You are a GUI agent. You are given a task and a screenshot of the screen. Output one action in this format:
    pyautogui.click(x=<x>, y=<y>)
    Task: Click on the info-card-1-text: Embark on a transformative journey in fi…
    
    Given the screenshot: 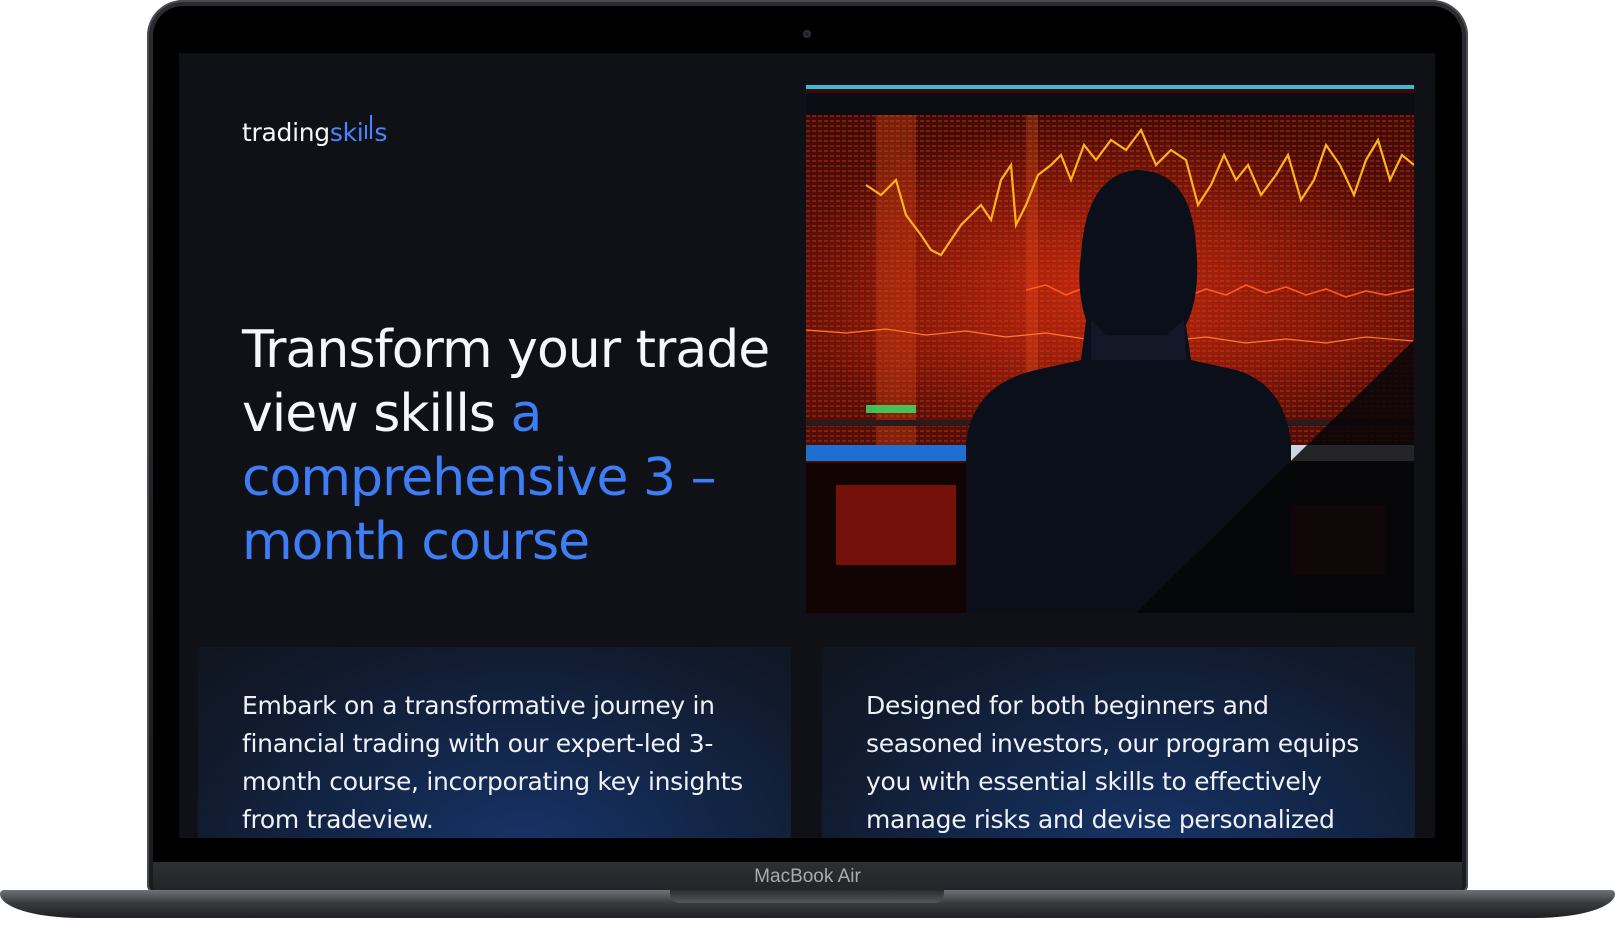 What is the action you would take?
    pyautogui.click(x=492, y=762)
    